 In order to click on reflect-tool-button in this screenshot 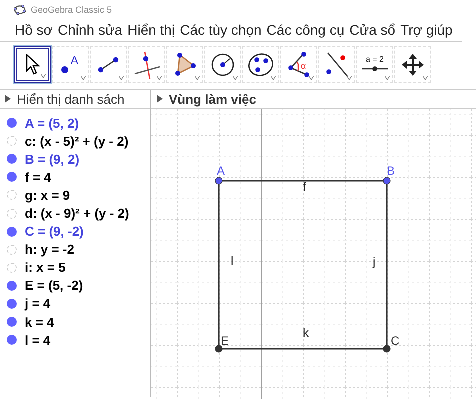, I will do `click(336, 64)`.